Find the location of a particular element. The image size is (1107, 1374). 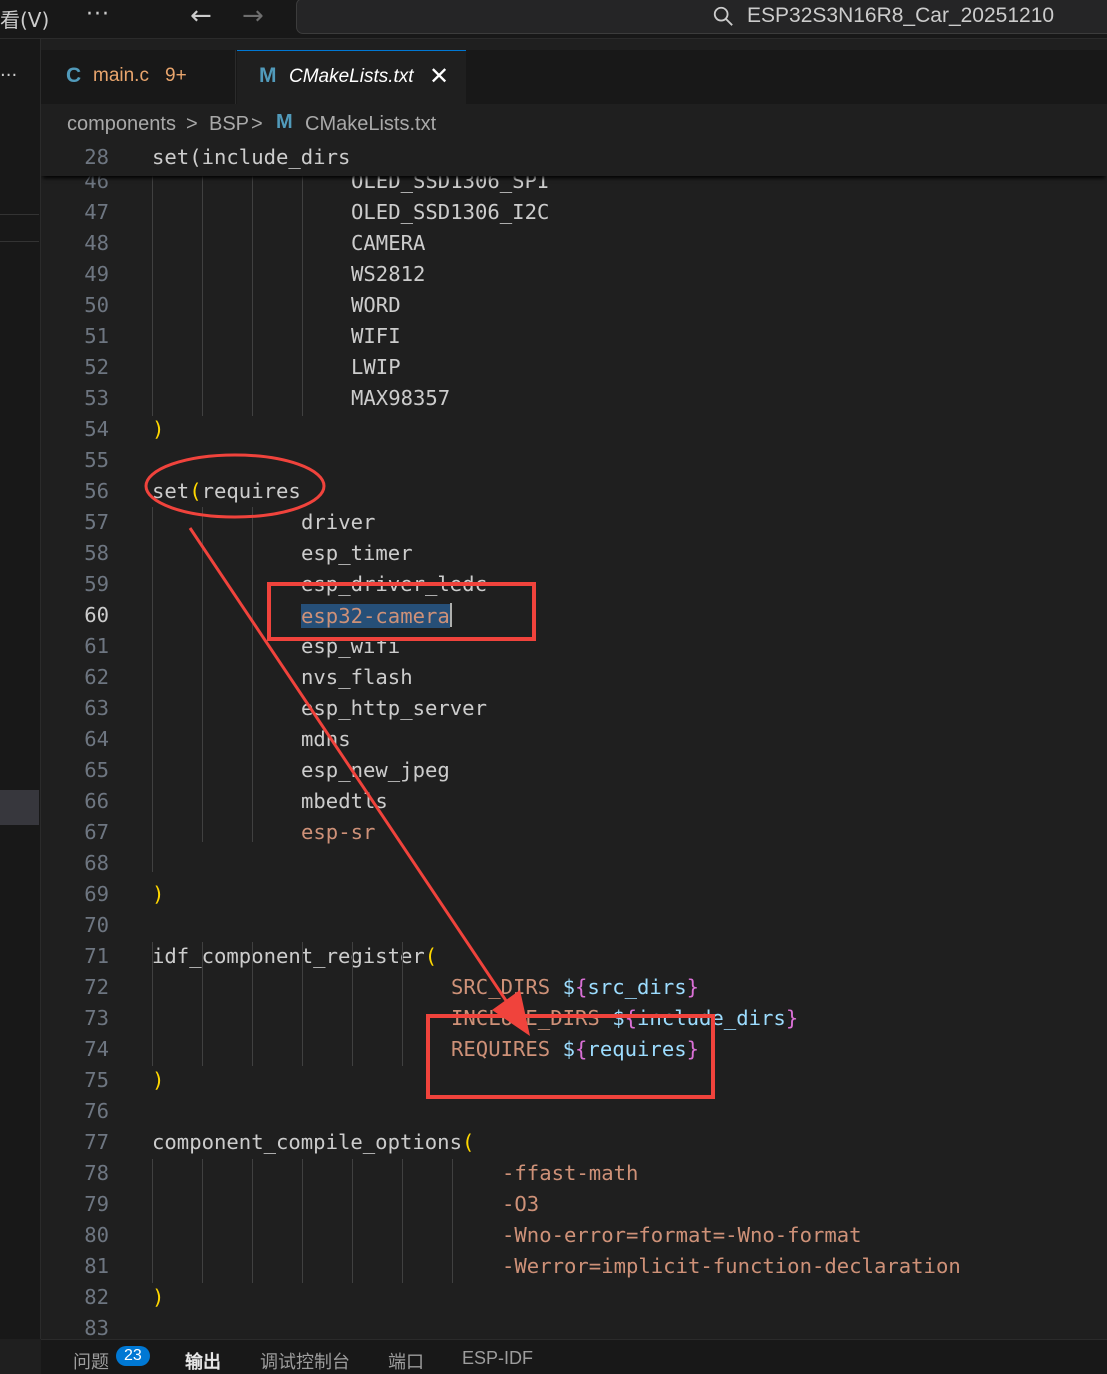

cmake-file-icon: M is located at coordinates (284, 122).